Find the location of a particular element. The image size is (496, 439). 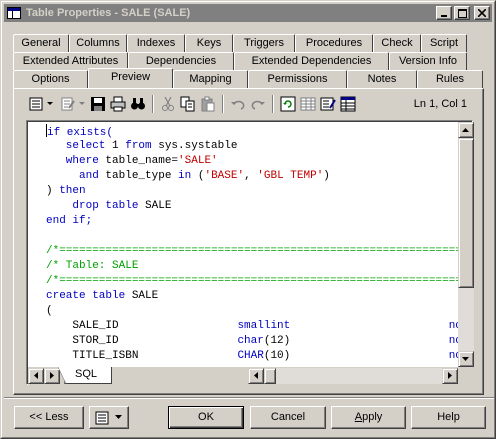

tab-check: Check is located at coordinates (397, 43).